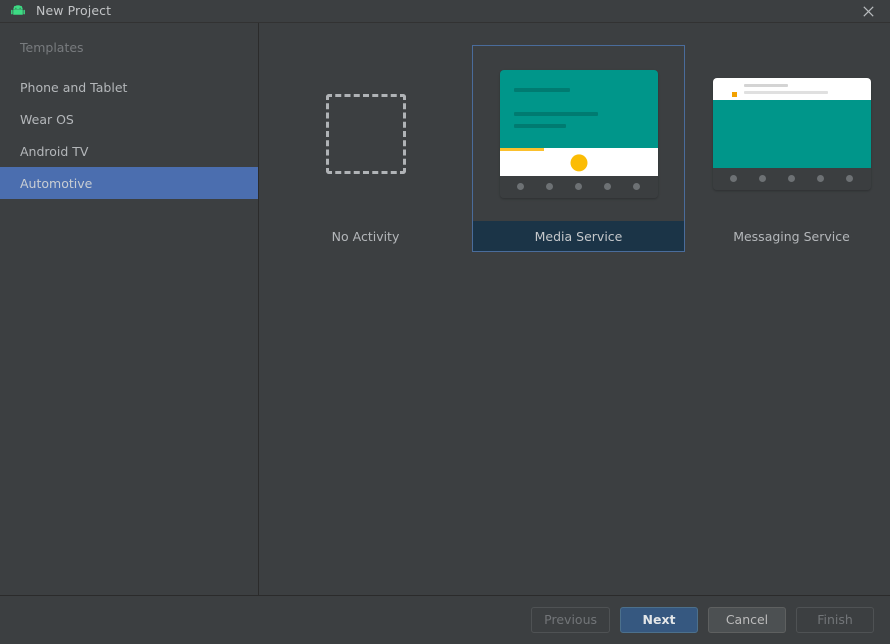 The width and height of the screenshot is (890, 644). Describe the element at coordinates (74, 10) in the screenshot. I see `window-title: New Project` at that location.